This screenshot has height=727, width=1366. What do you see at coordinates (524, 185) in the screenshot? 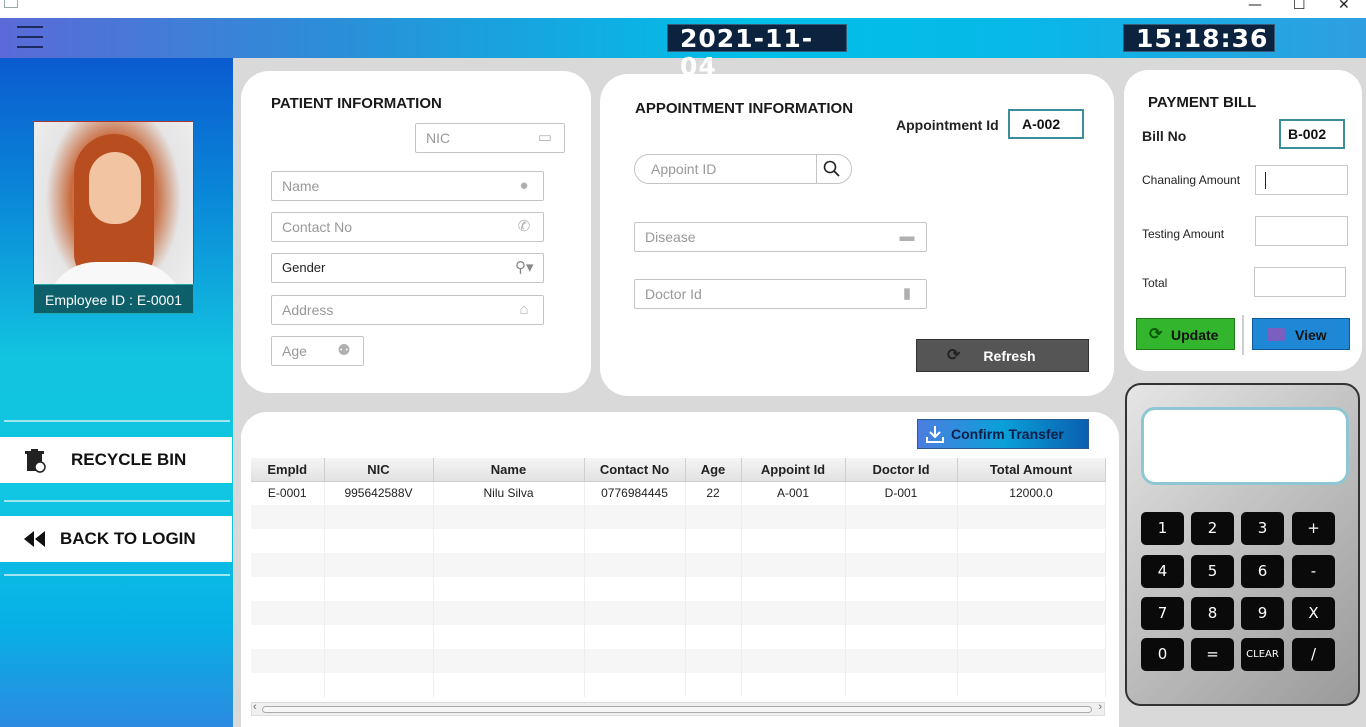
I see `person-icon: ●` at bounding box center [524, 185].